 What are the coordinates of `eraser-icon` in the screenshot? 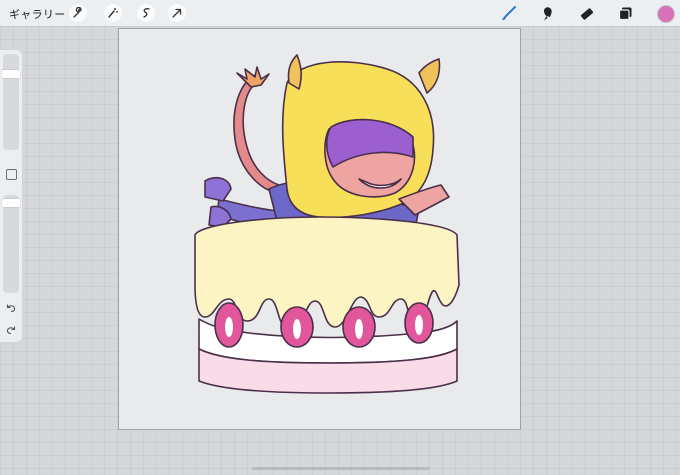 It's located at (586, 13).